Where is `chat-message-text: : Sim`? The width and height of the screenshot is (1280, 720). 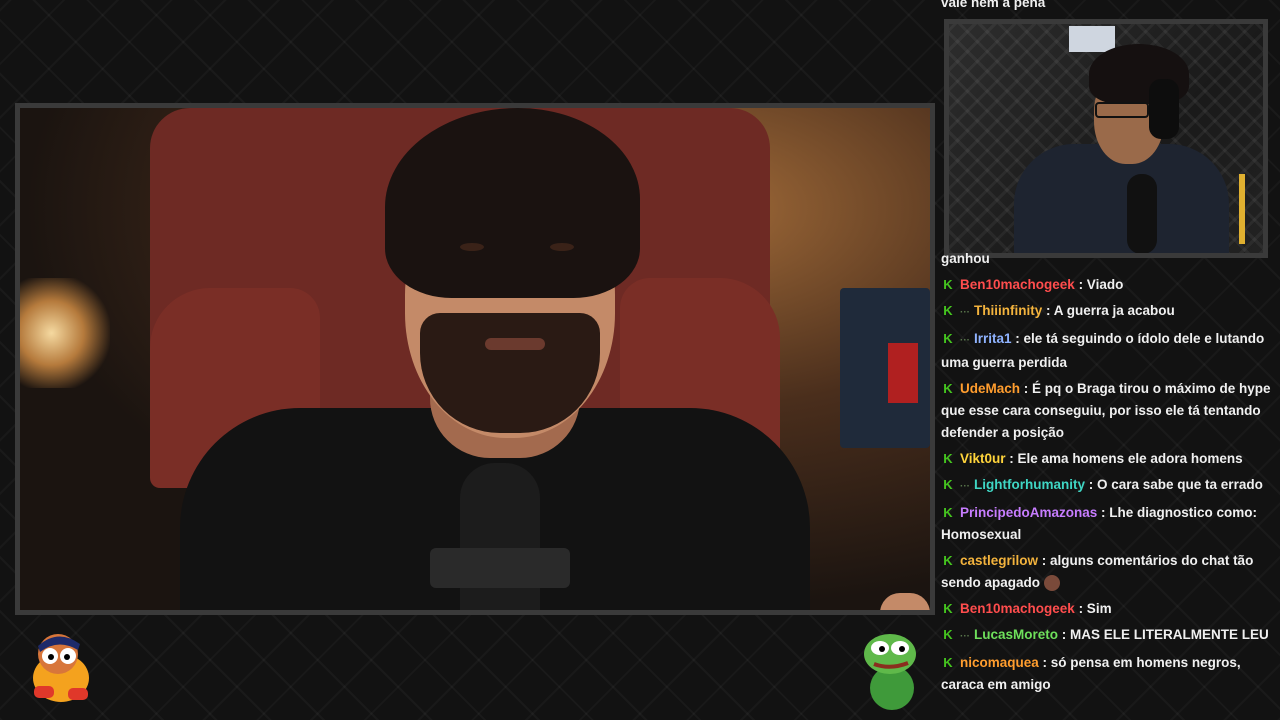
chat-message-text: : Sim is located at coordinates (1093, 608).